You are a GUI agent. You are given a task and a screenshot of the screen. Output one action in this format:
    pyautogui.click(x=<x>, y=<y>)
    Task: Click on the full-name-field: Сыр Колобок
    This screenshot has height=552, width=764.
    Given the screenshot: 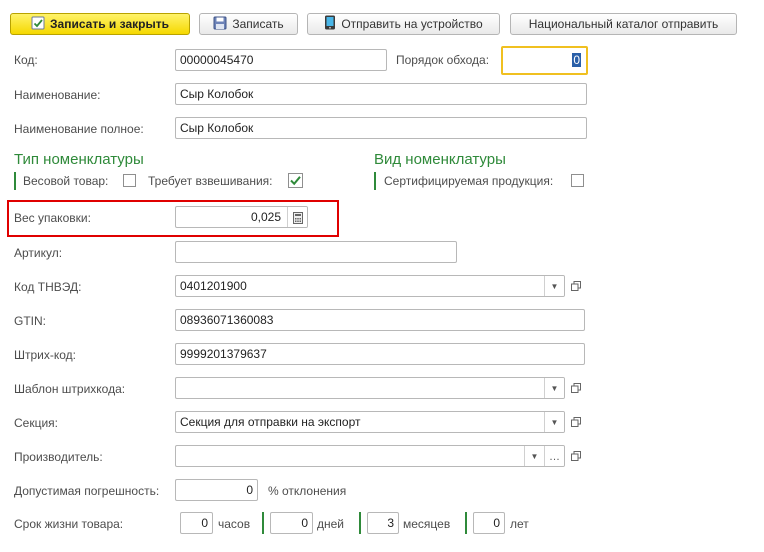 What is the action you would take?
    pyautogui.click(x=381, y=128)
    